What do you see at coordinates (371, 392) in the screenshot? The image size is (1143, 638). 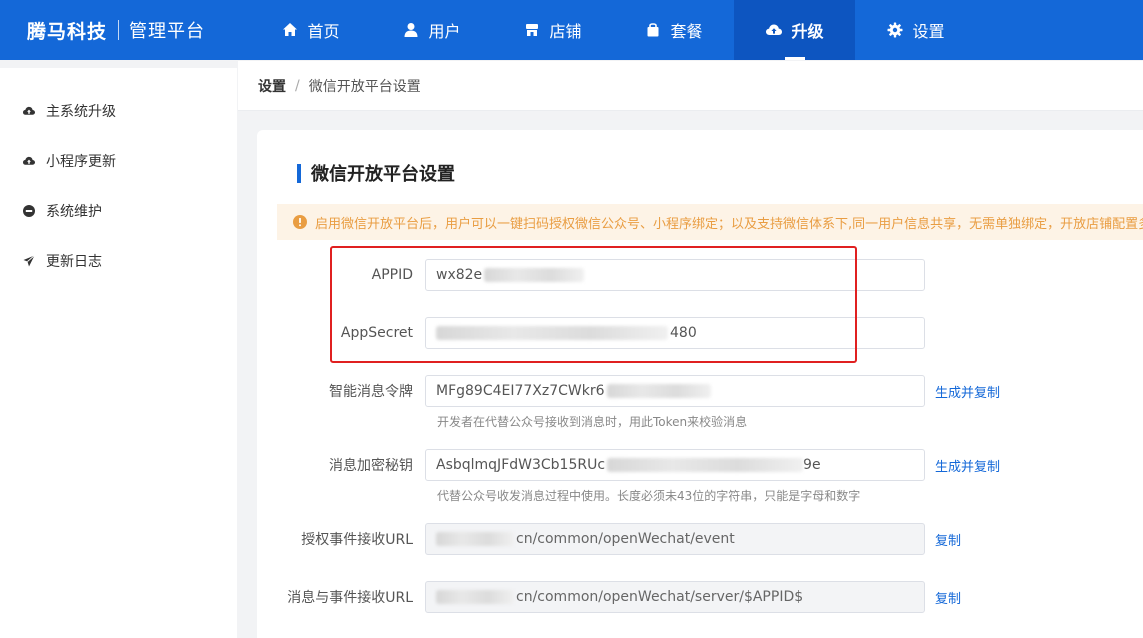 I see `token-label: 智能消息令牌` at bounding box center [371, 392].